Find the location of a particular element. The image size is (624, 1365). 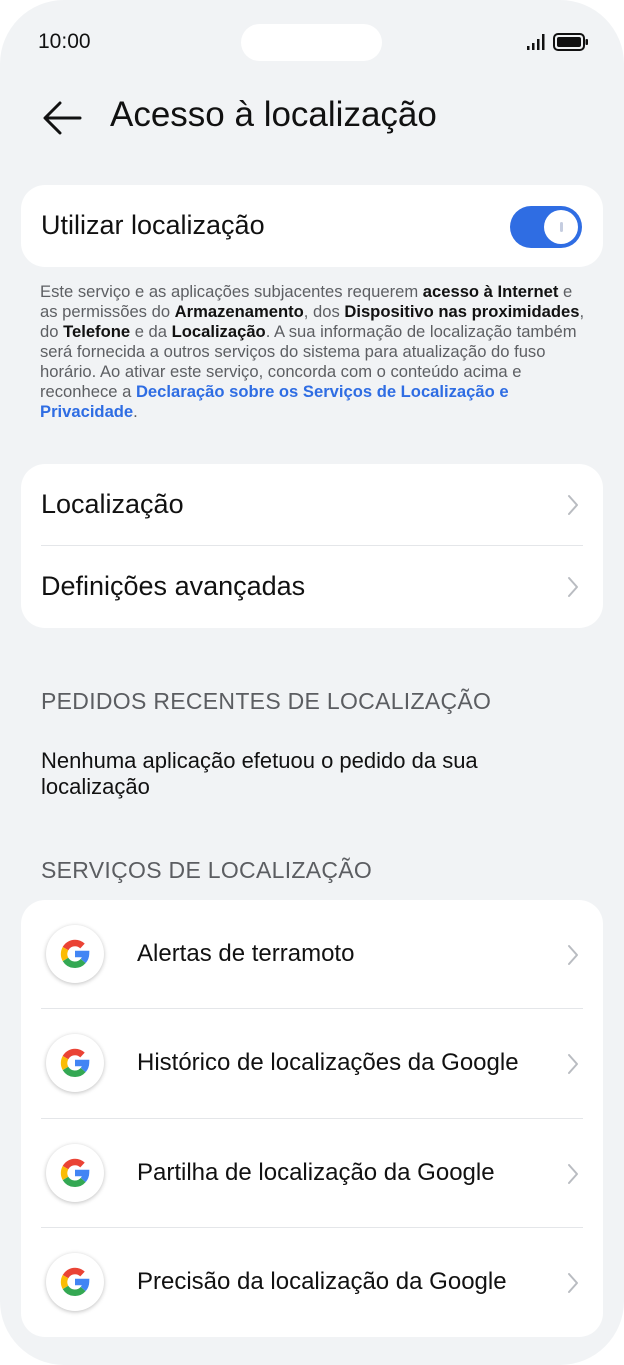

status-time: 10:00 is located at coordinates (64, 41).